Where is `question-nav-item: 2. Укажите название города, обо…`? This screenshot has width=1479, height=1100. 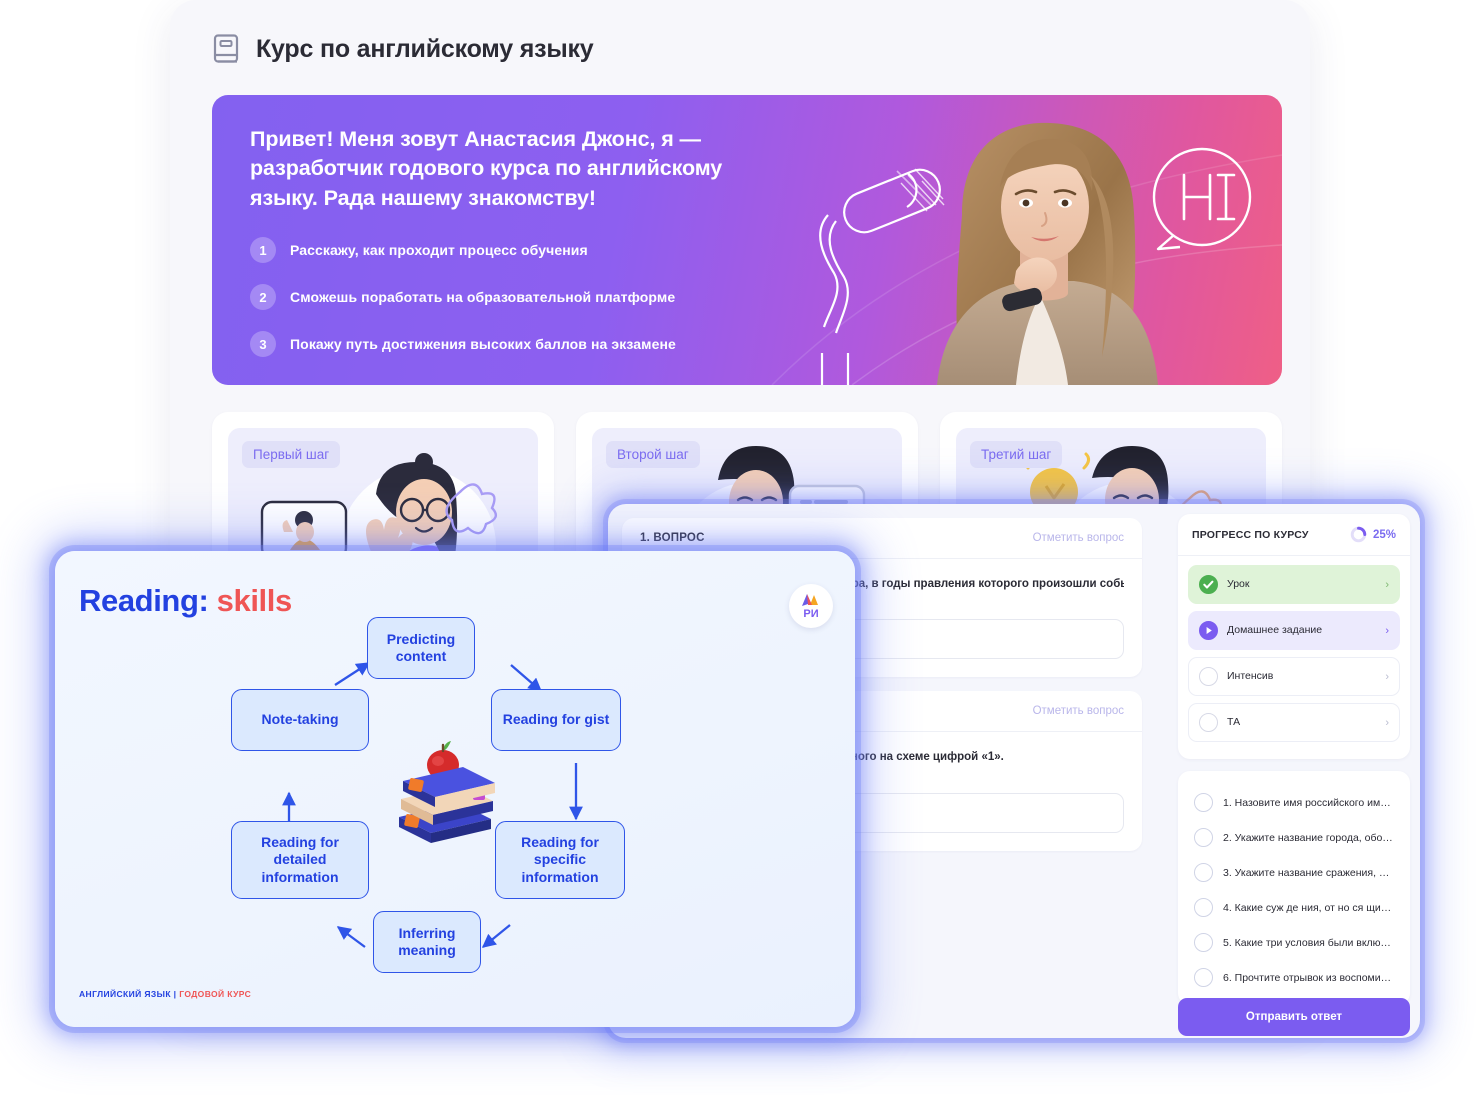 question-nav-item: 2. Укажите название города, обо… is located at coordinates (1294, 837).